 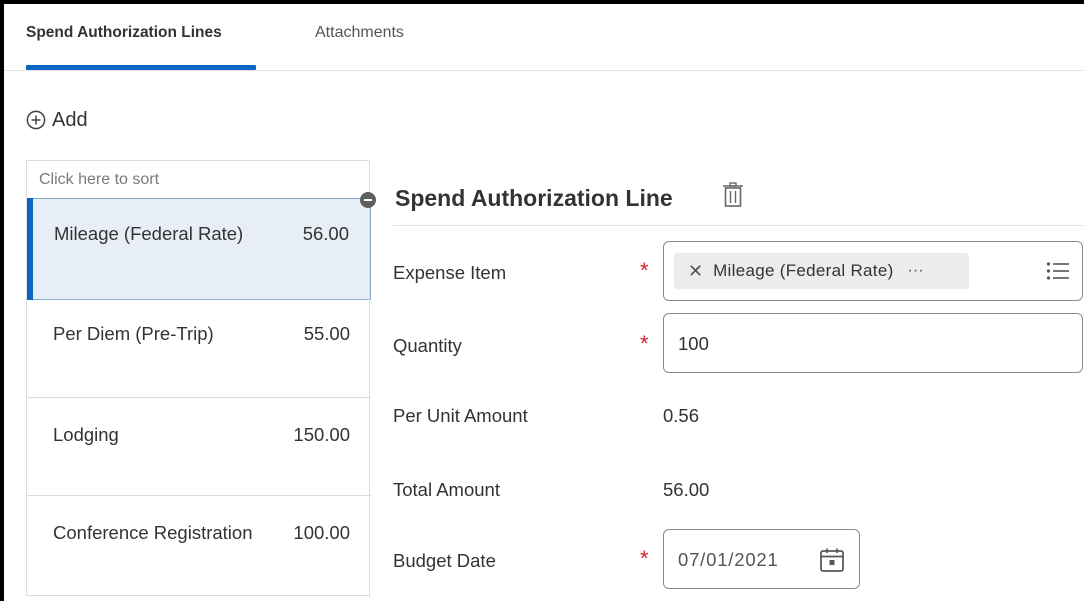 What do you see at coordinates (832, 560) in the screenshot?
I see `calendar-icon` at bounding box center [832, 560].